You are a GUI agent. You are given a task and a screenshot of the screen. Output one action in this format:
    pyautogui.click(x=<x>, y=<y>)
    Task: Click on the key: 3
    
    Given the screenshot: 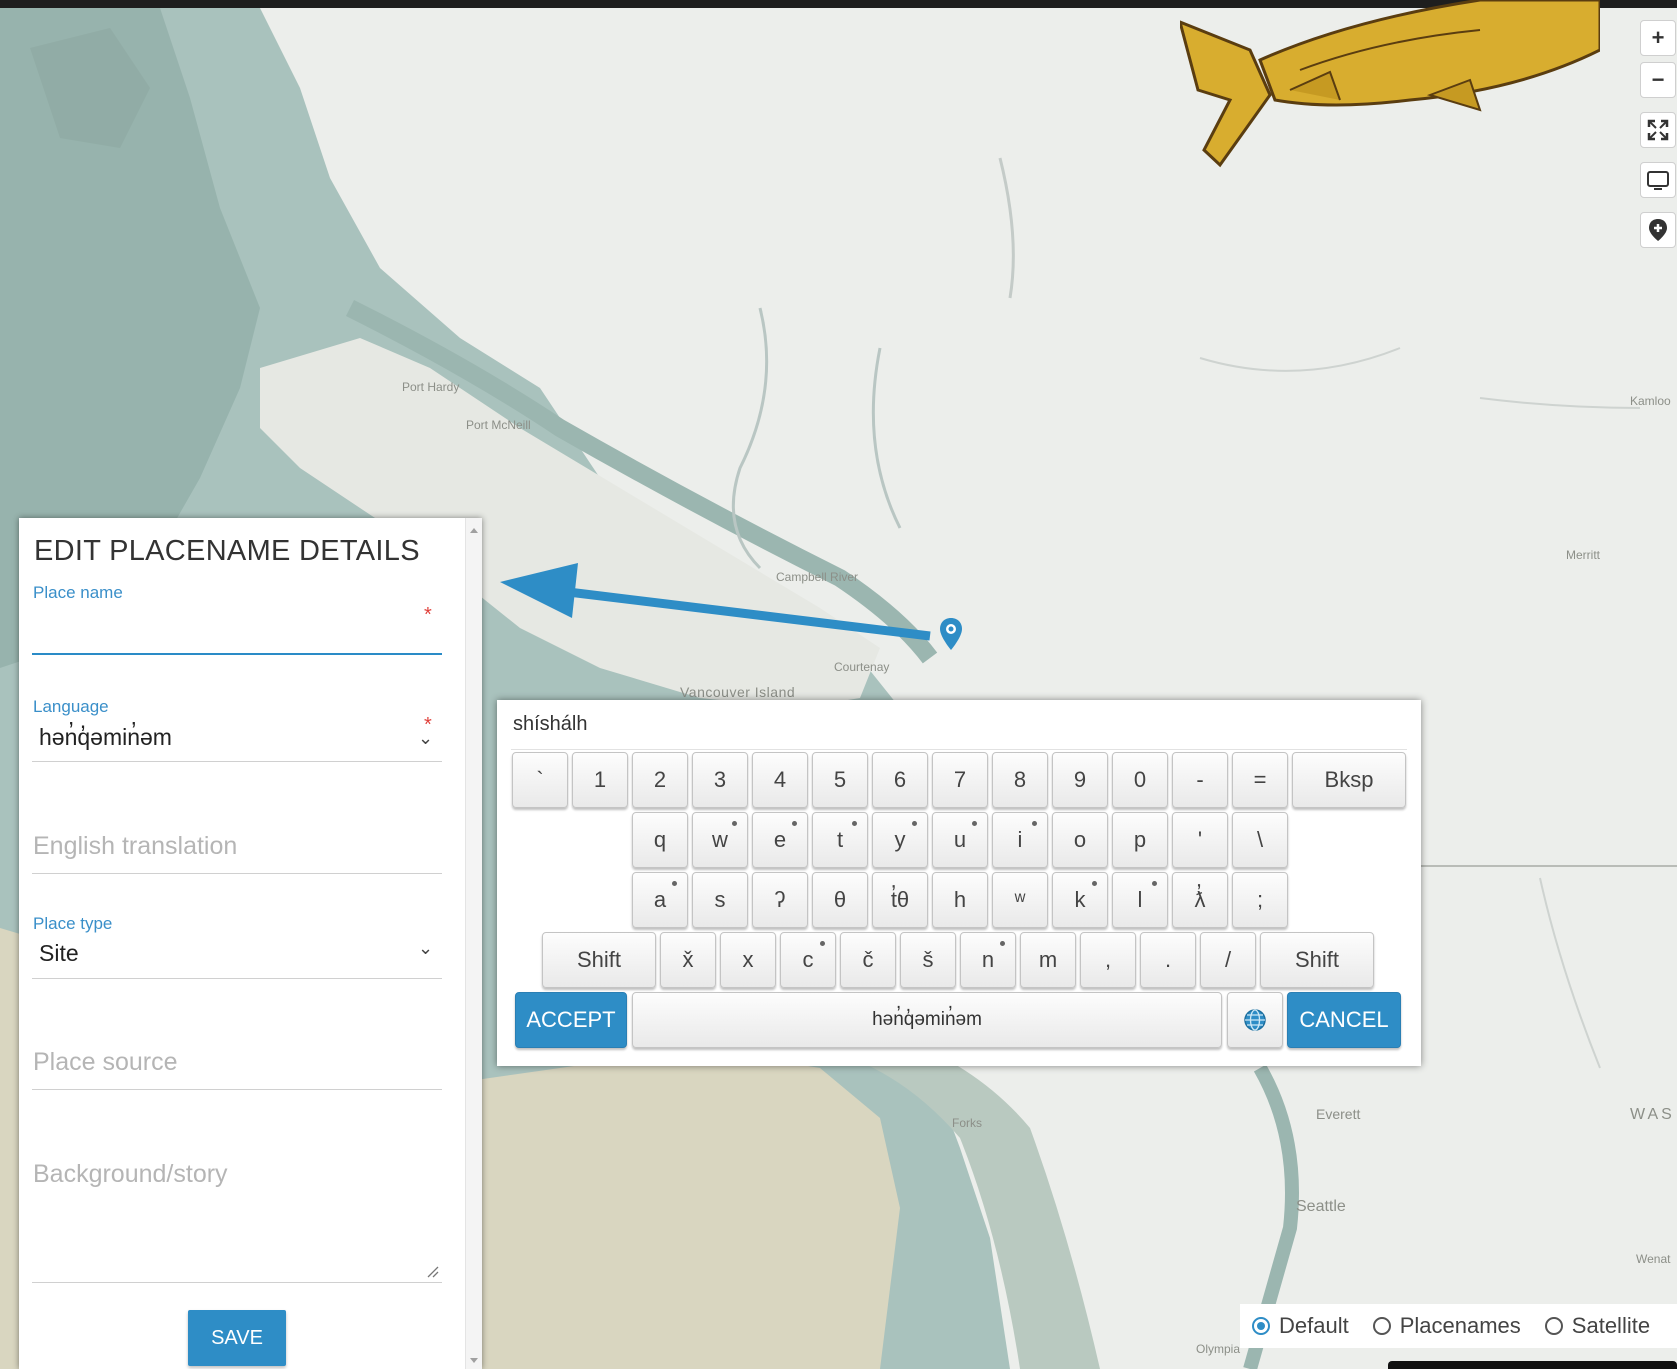 What is the action you would take?
    pyautogui.click(x=720, y=780)
    